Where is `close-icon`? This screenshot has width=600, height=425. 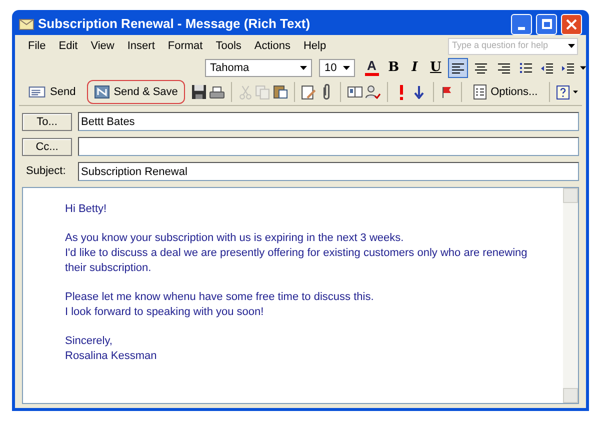 close-icon is located at coordinates (571, 24).